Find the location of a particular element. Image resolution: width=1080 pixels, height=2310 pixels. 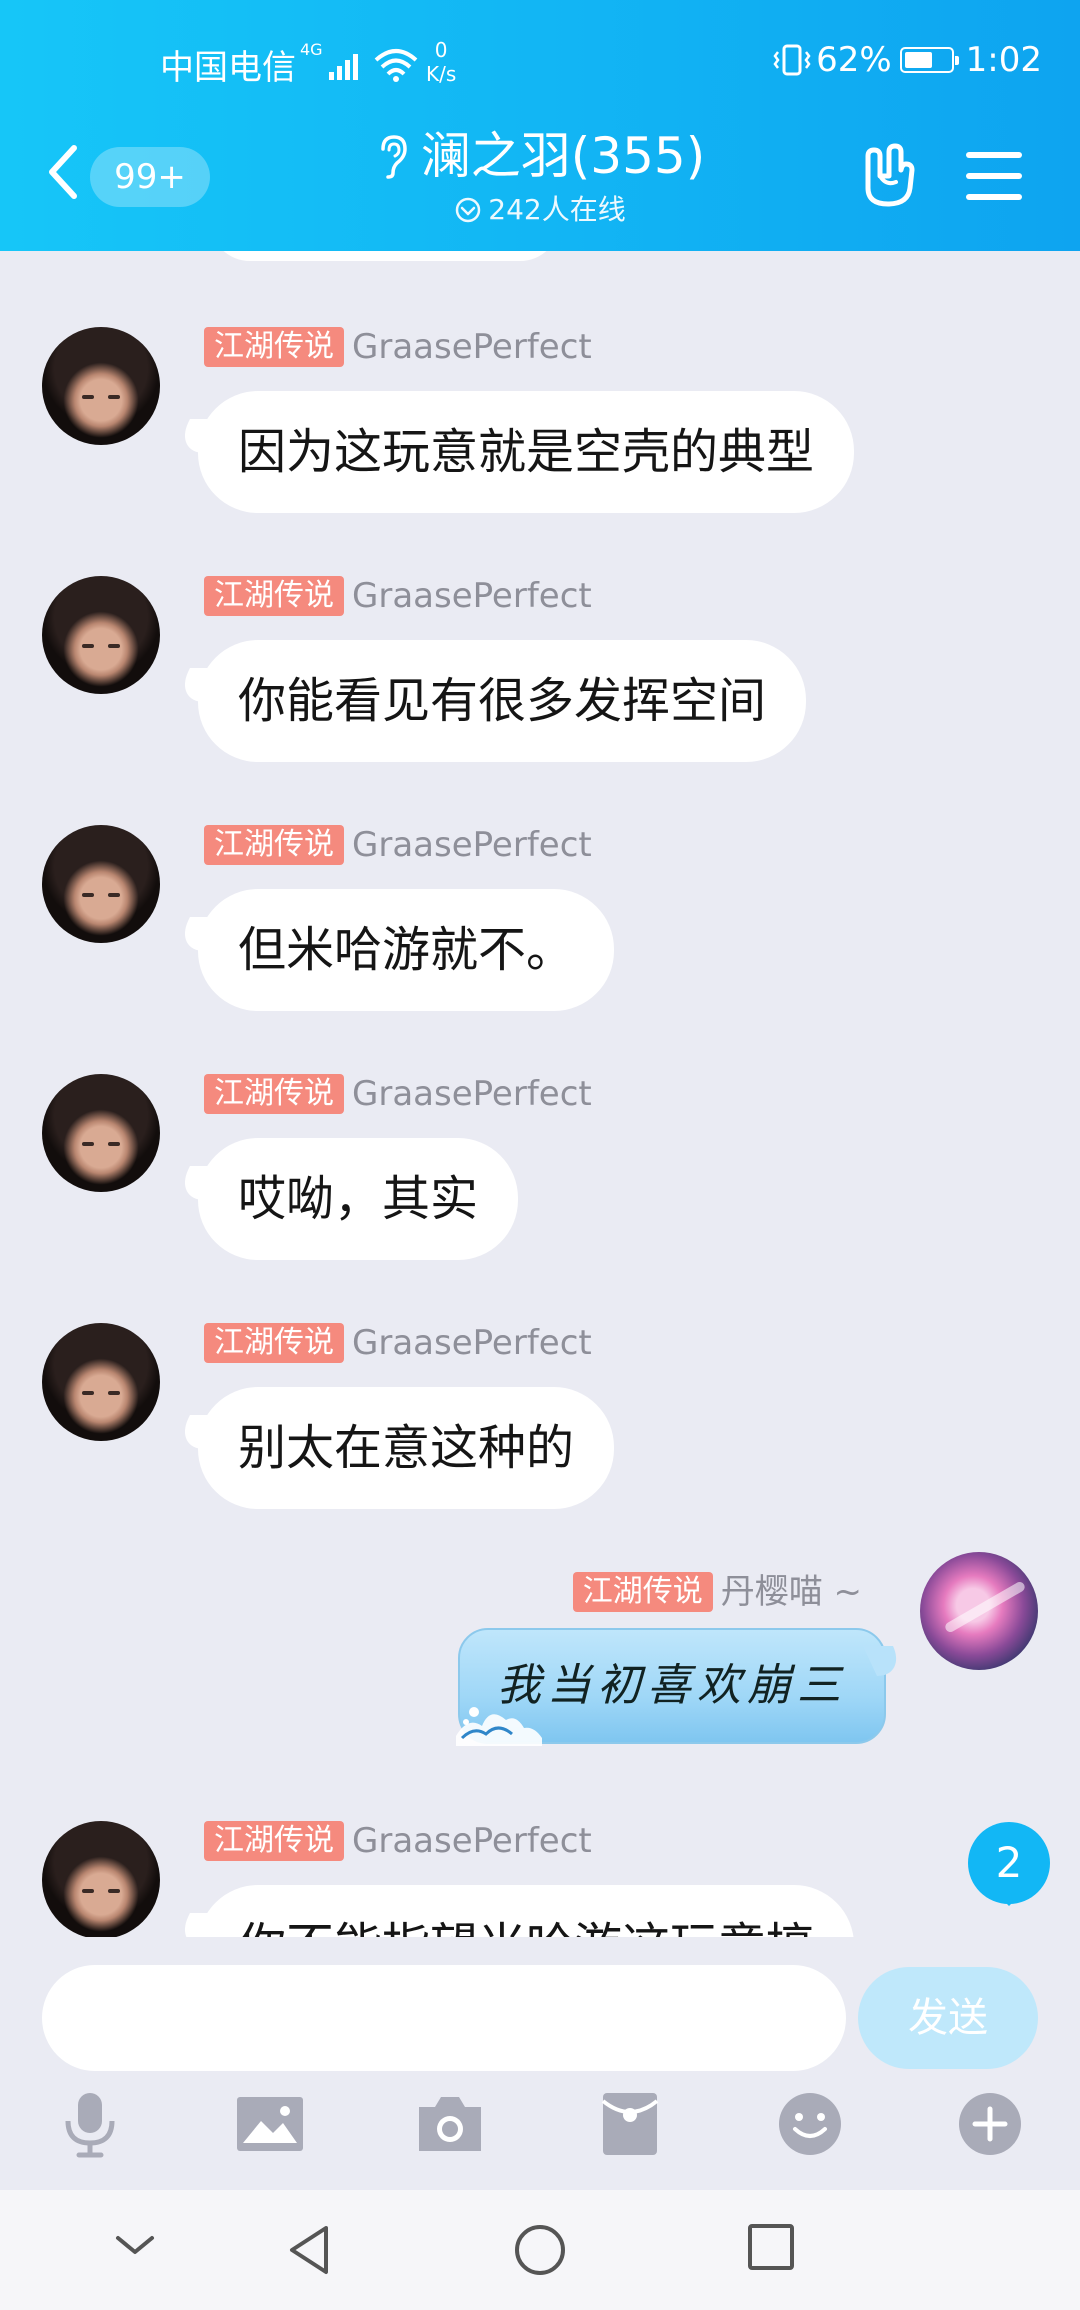

message-text: 我当初喜欢崩三 is located at coordinates (672, 1685).